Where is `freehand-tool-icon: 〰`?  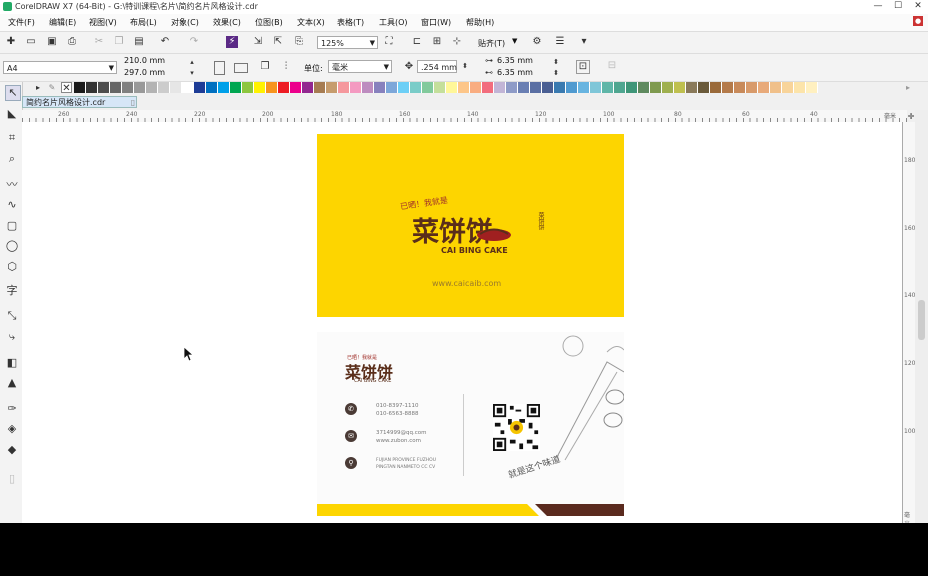 freehand-tool-icon: 〰 is located at coordinates (12, 185).